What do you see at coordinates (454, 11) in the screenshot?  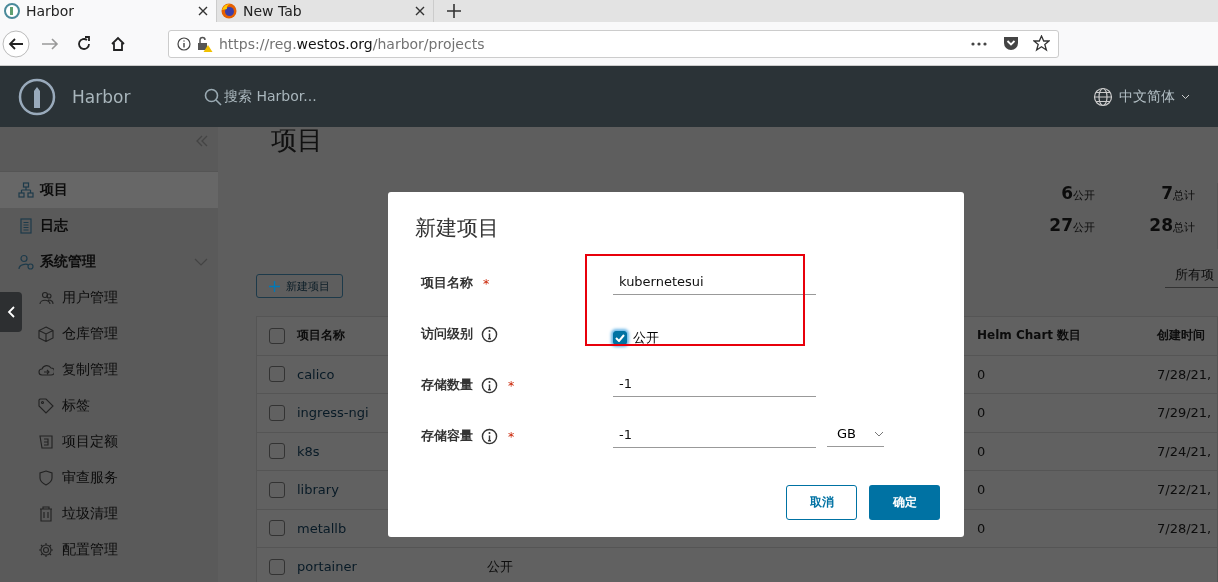 I see `new-tab-icon` at bounding box center [454, 11].